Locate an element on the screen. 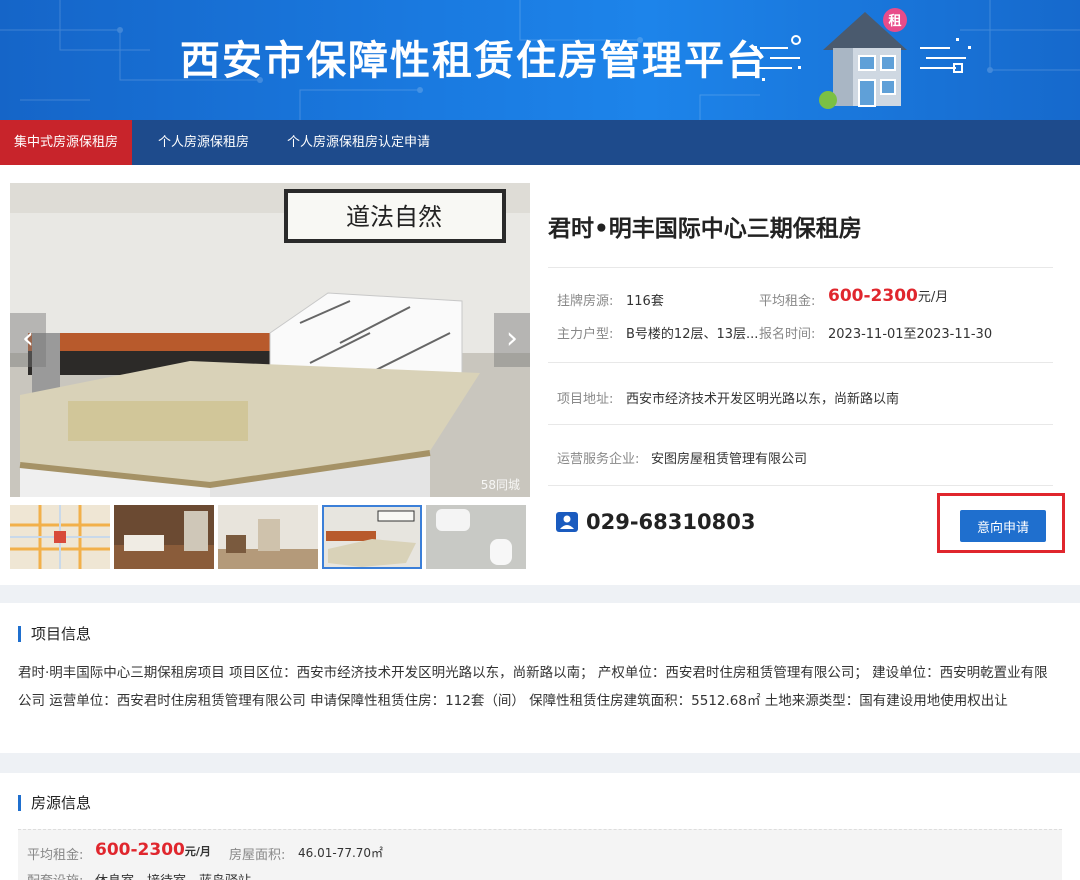  thumbnail-strip is located at coordinates (270, 537).